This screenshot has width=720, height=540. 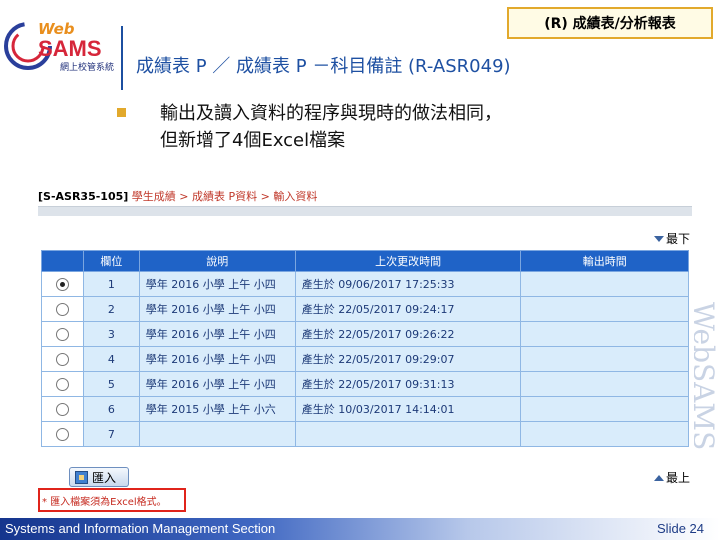 What do you see at coordinates (217, 261) in the screenshot?
I see `header-description: 說明` at bounding box center [217, 261].